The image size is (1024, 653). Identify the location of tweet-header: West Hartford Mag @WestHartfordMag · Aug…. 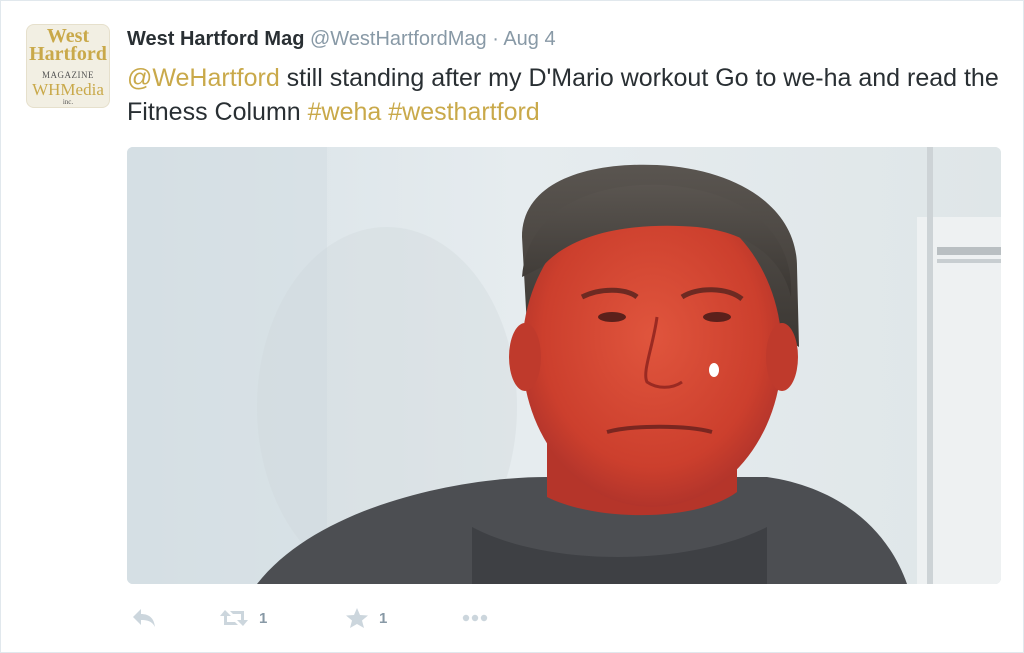
(341, 39).